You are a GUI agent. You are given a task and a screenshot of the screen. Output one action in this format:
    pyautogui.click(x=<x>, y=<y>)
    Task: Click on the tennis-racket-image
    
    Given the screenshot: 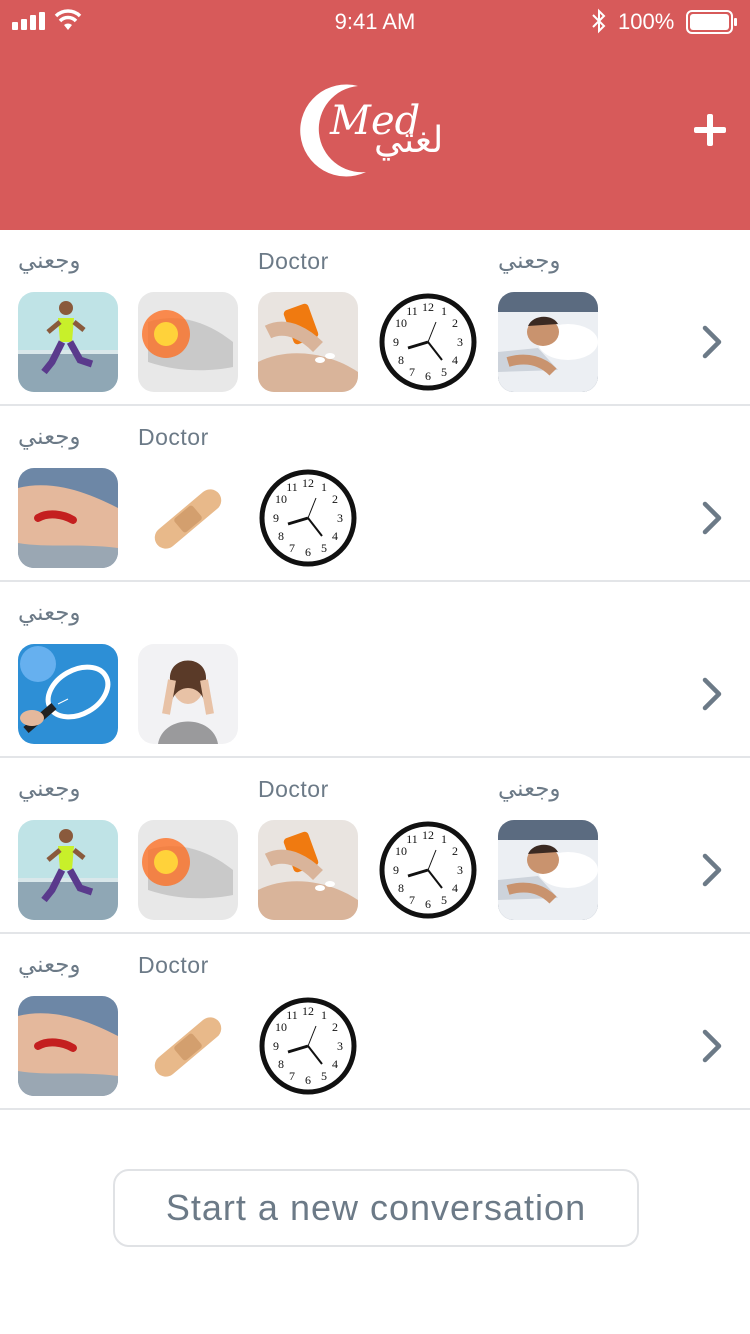 What is the action you would take?
    pyautogui.click(x=68, y=694)
    